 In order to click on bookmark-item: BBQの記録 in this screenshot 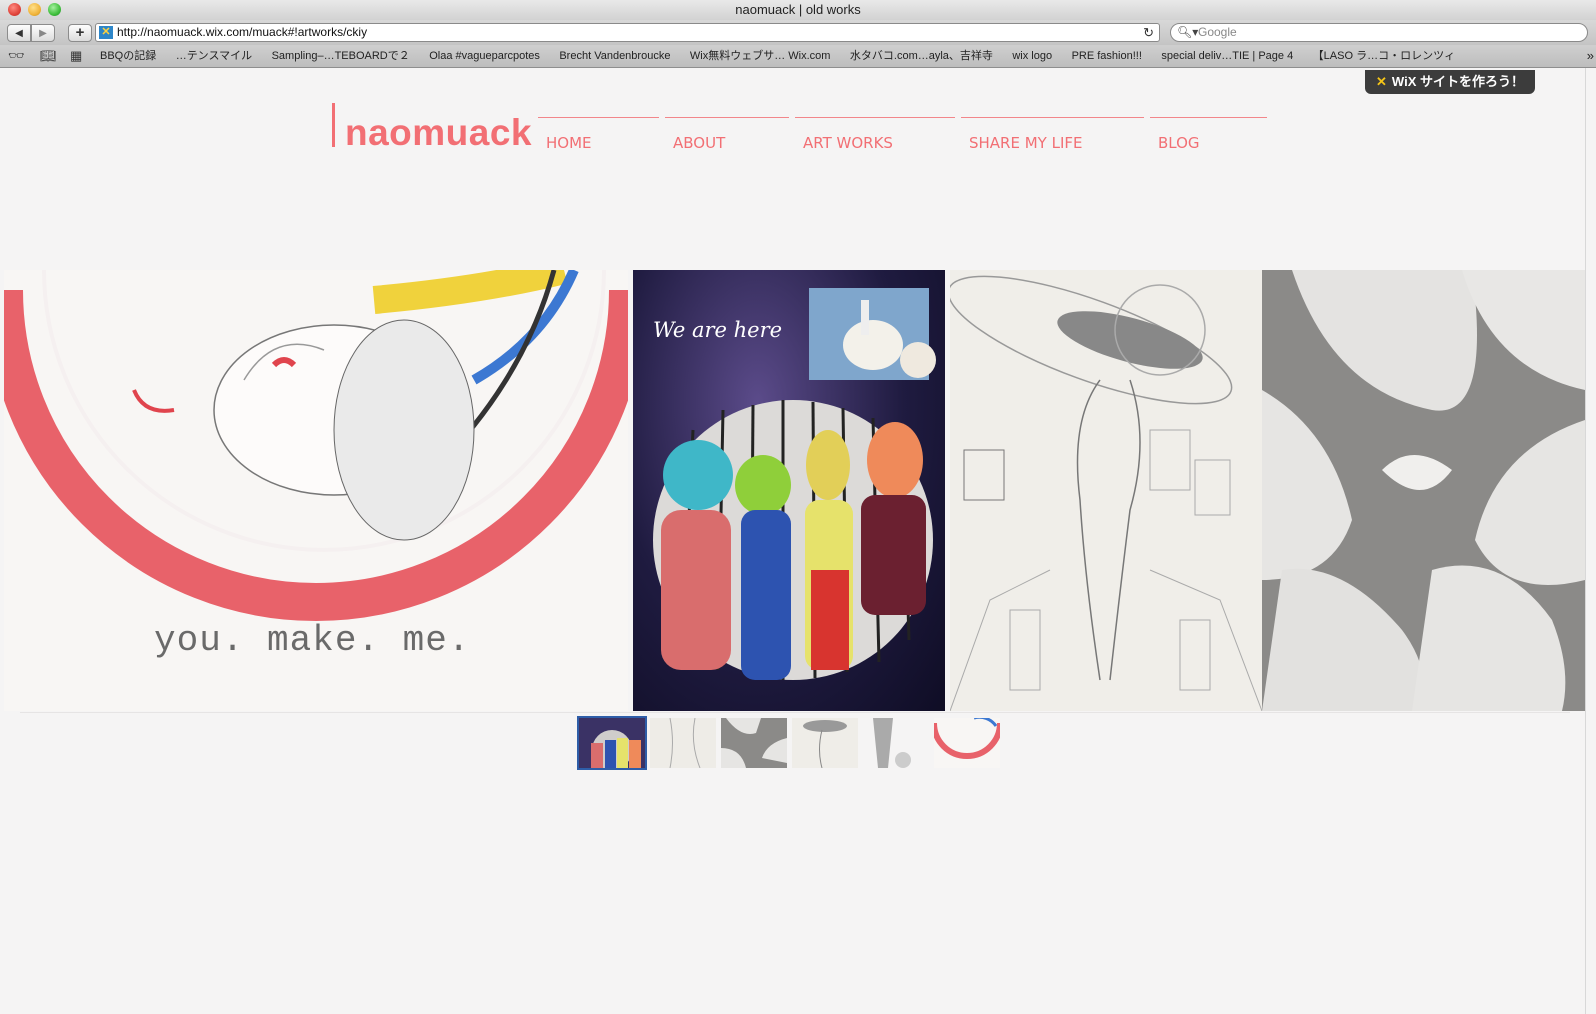, I will do `click(128, 56)`.